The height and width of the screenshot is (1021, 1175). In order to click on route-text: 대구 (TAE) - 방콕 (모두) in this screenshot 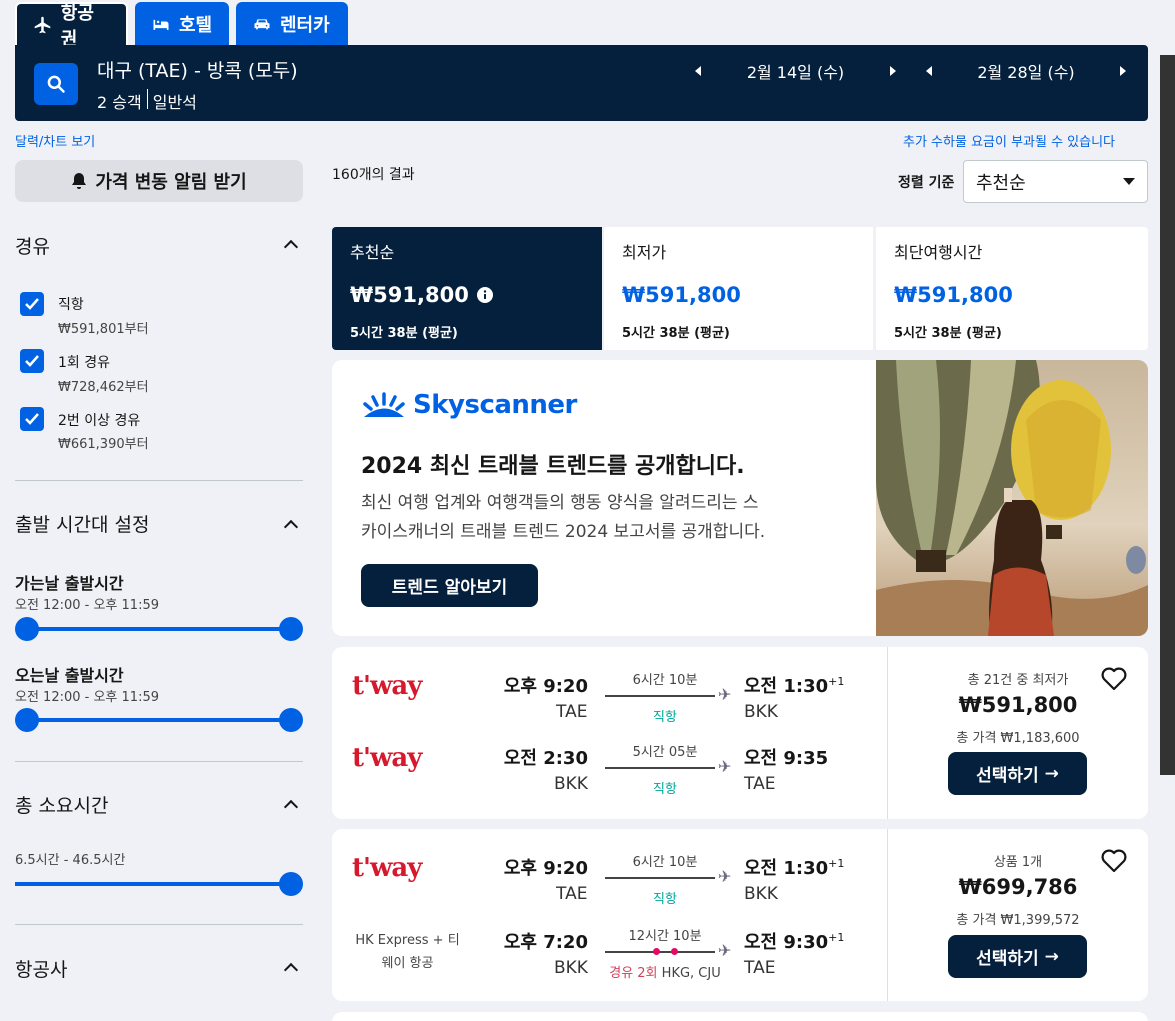, I will do `click(197, 71)`.